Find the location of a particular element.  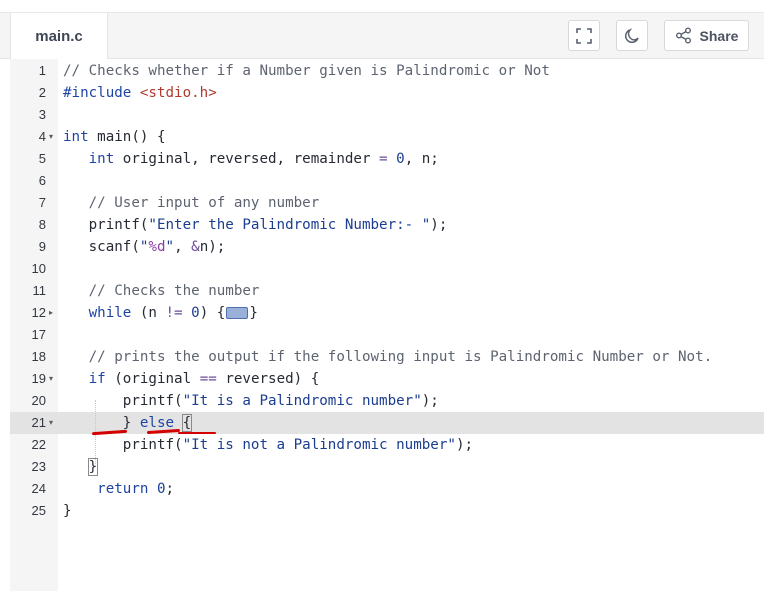

code-token: { is located at coordinates (187, 423).